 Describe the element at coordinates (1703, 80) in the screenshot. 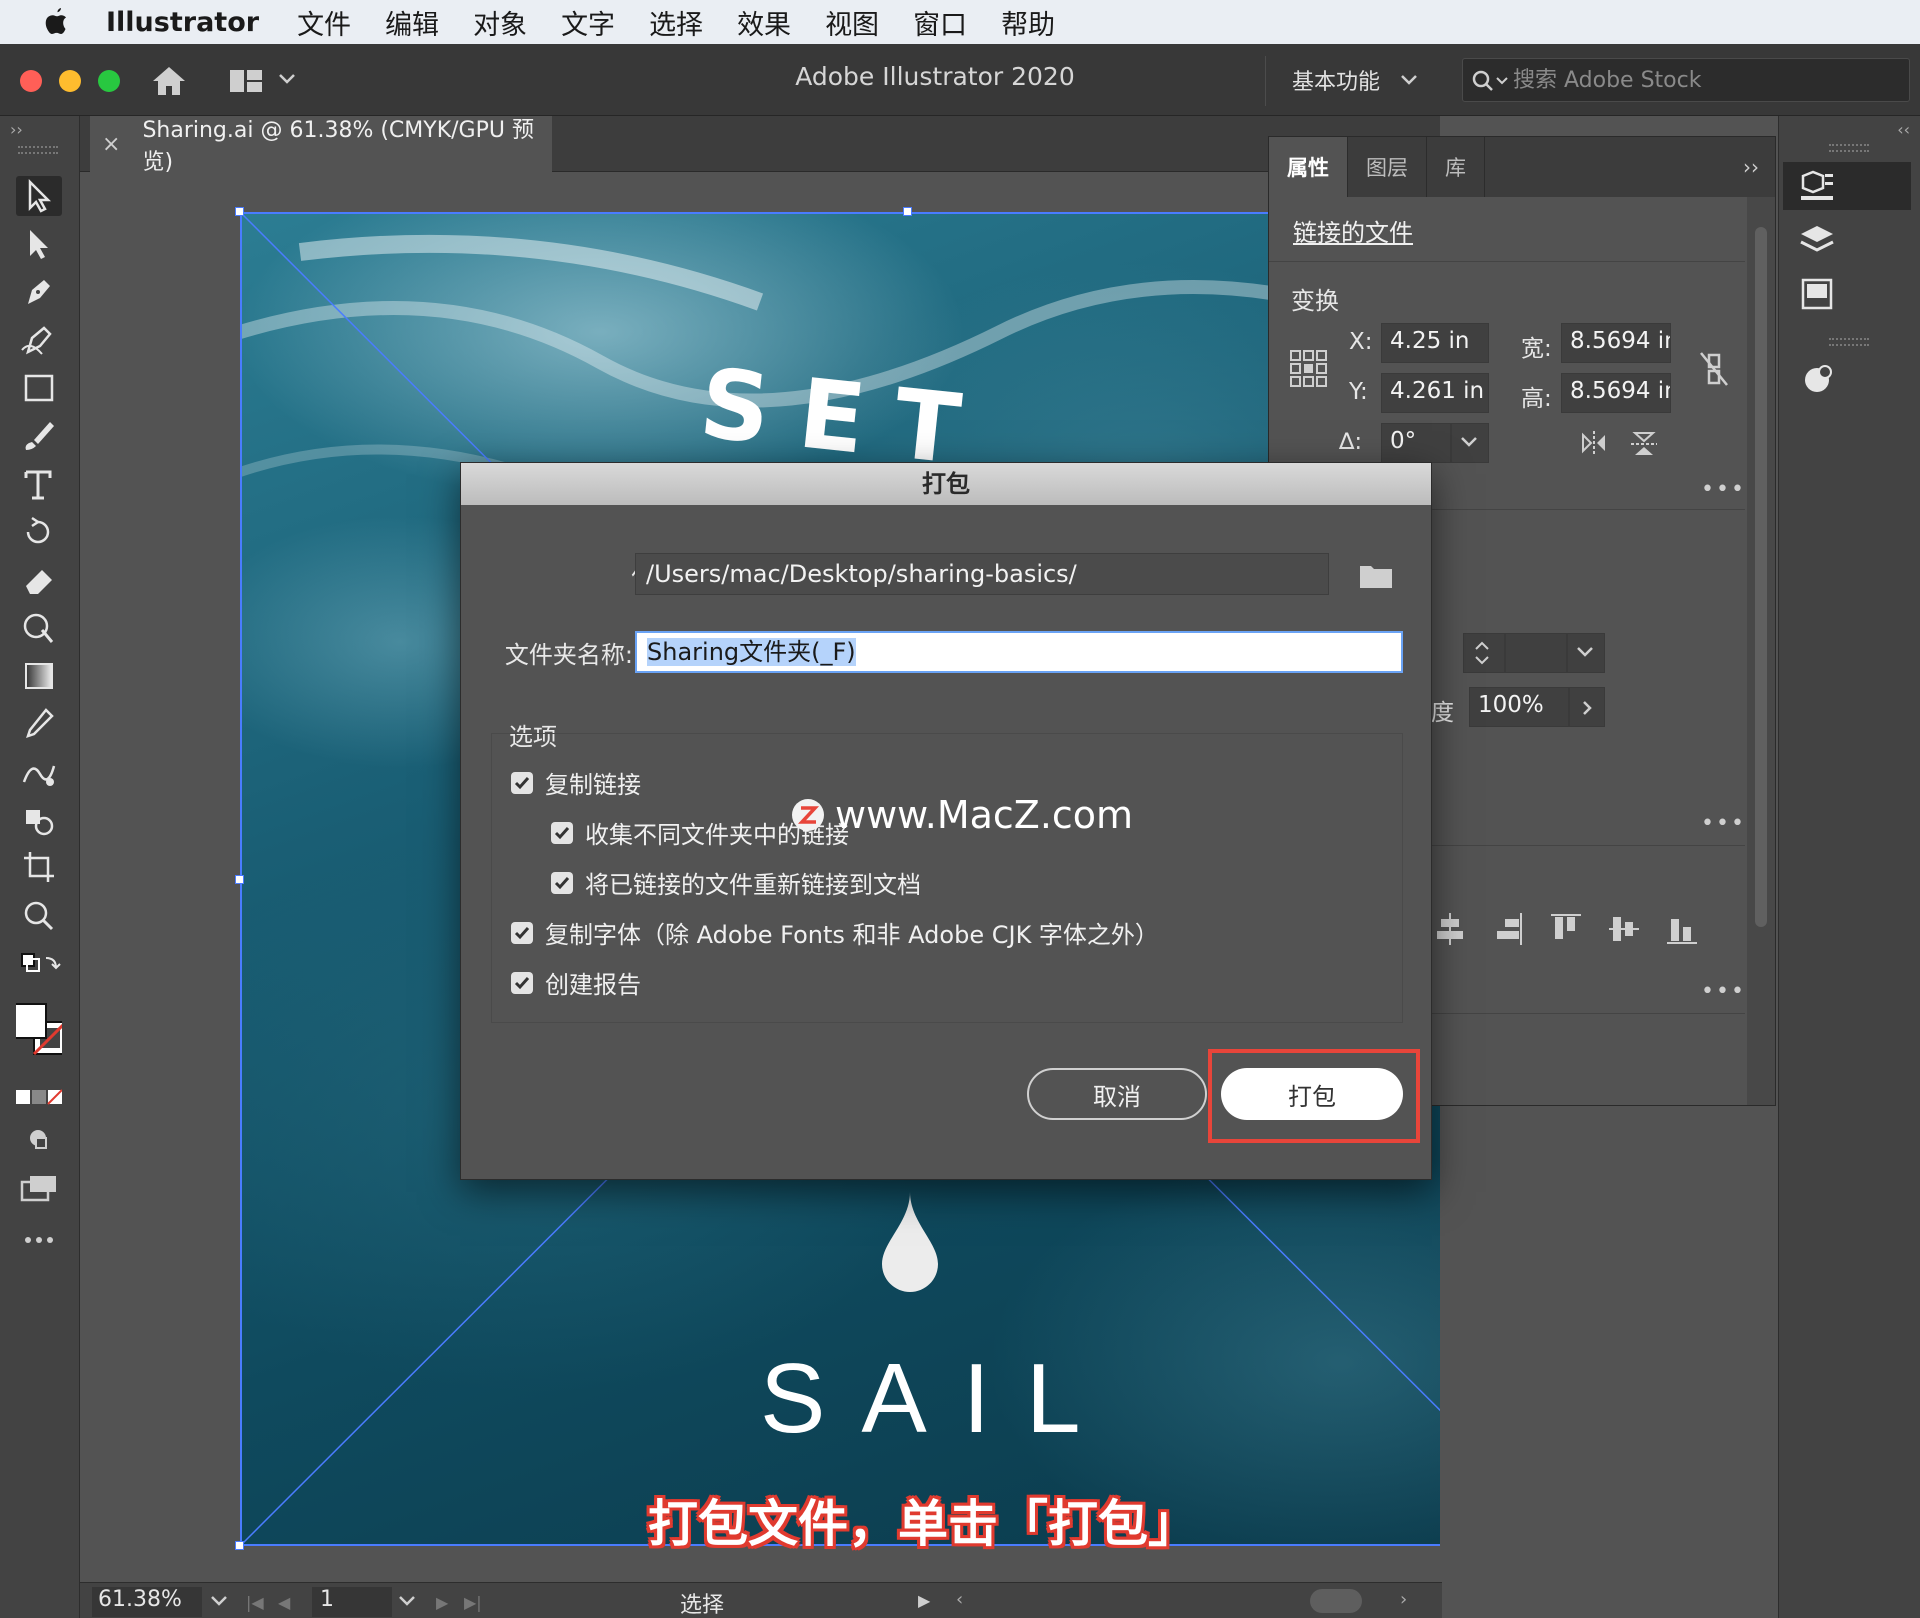

I see `stock-search-input` at that location.